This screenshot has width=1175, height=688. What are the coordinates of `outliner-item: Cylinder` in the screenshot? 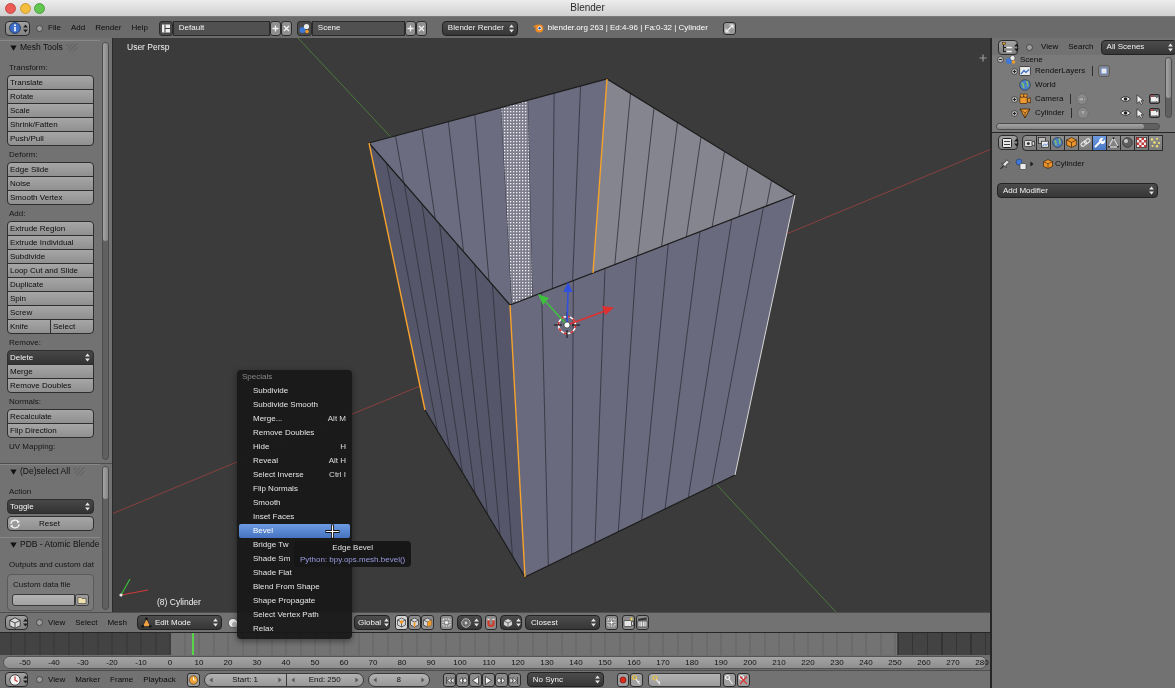 It's located at (1050, 113).